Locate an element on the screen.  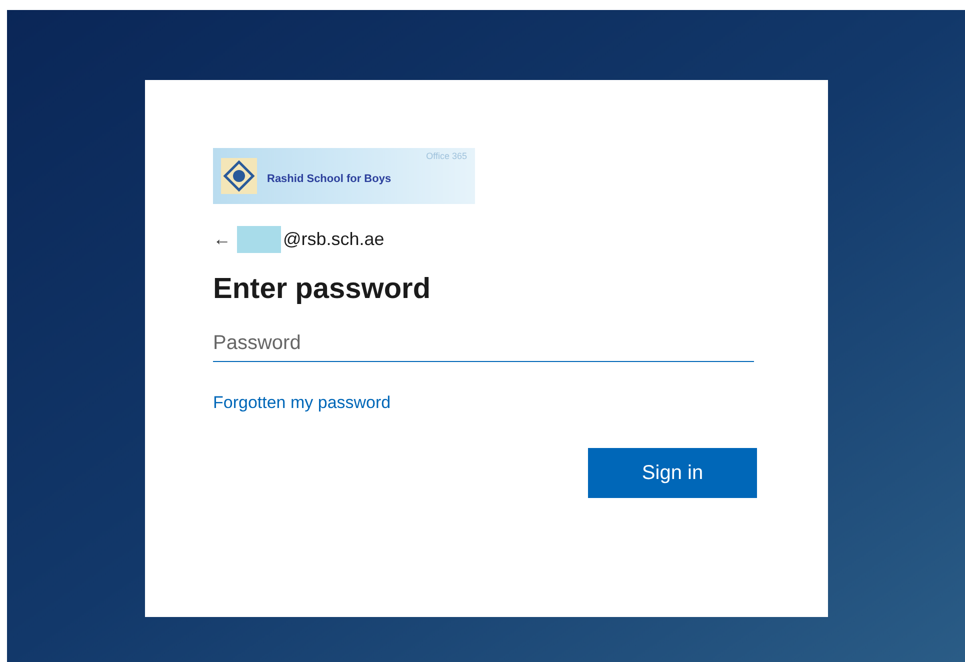
password-field: Password is located at coordinates (483, 344).